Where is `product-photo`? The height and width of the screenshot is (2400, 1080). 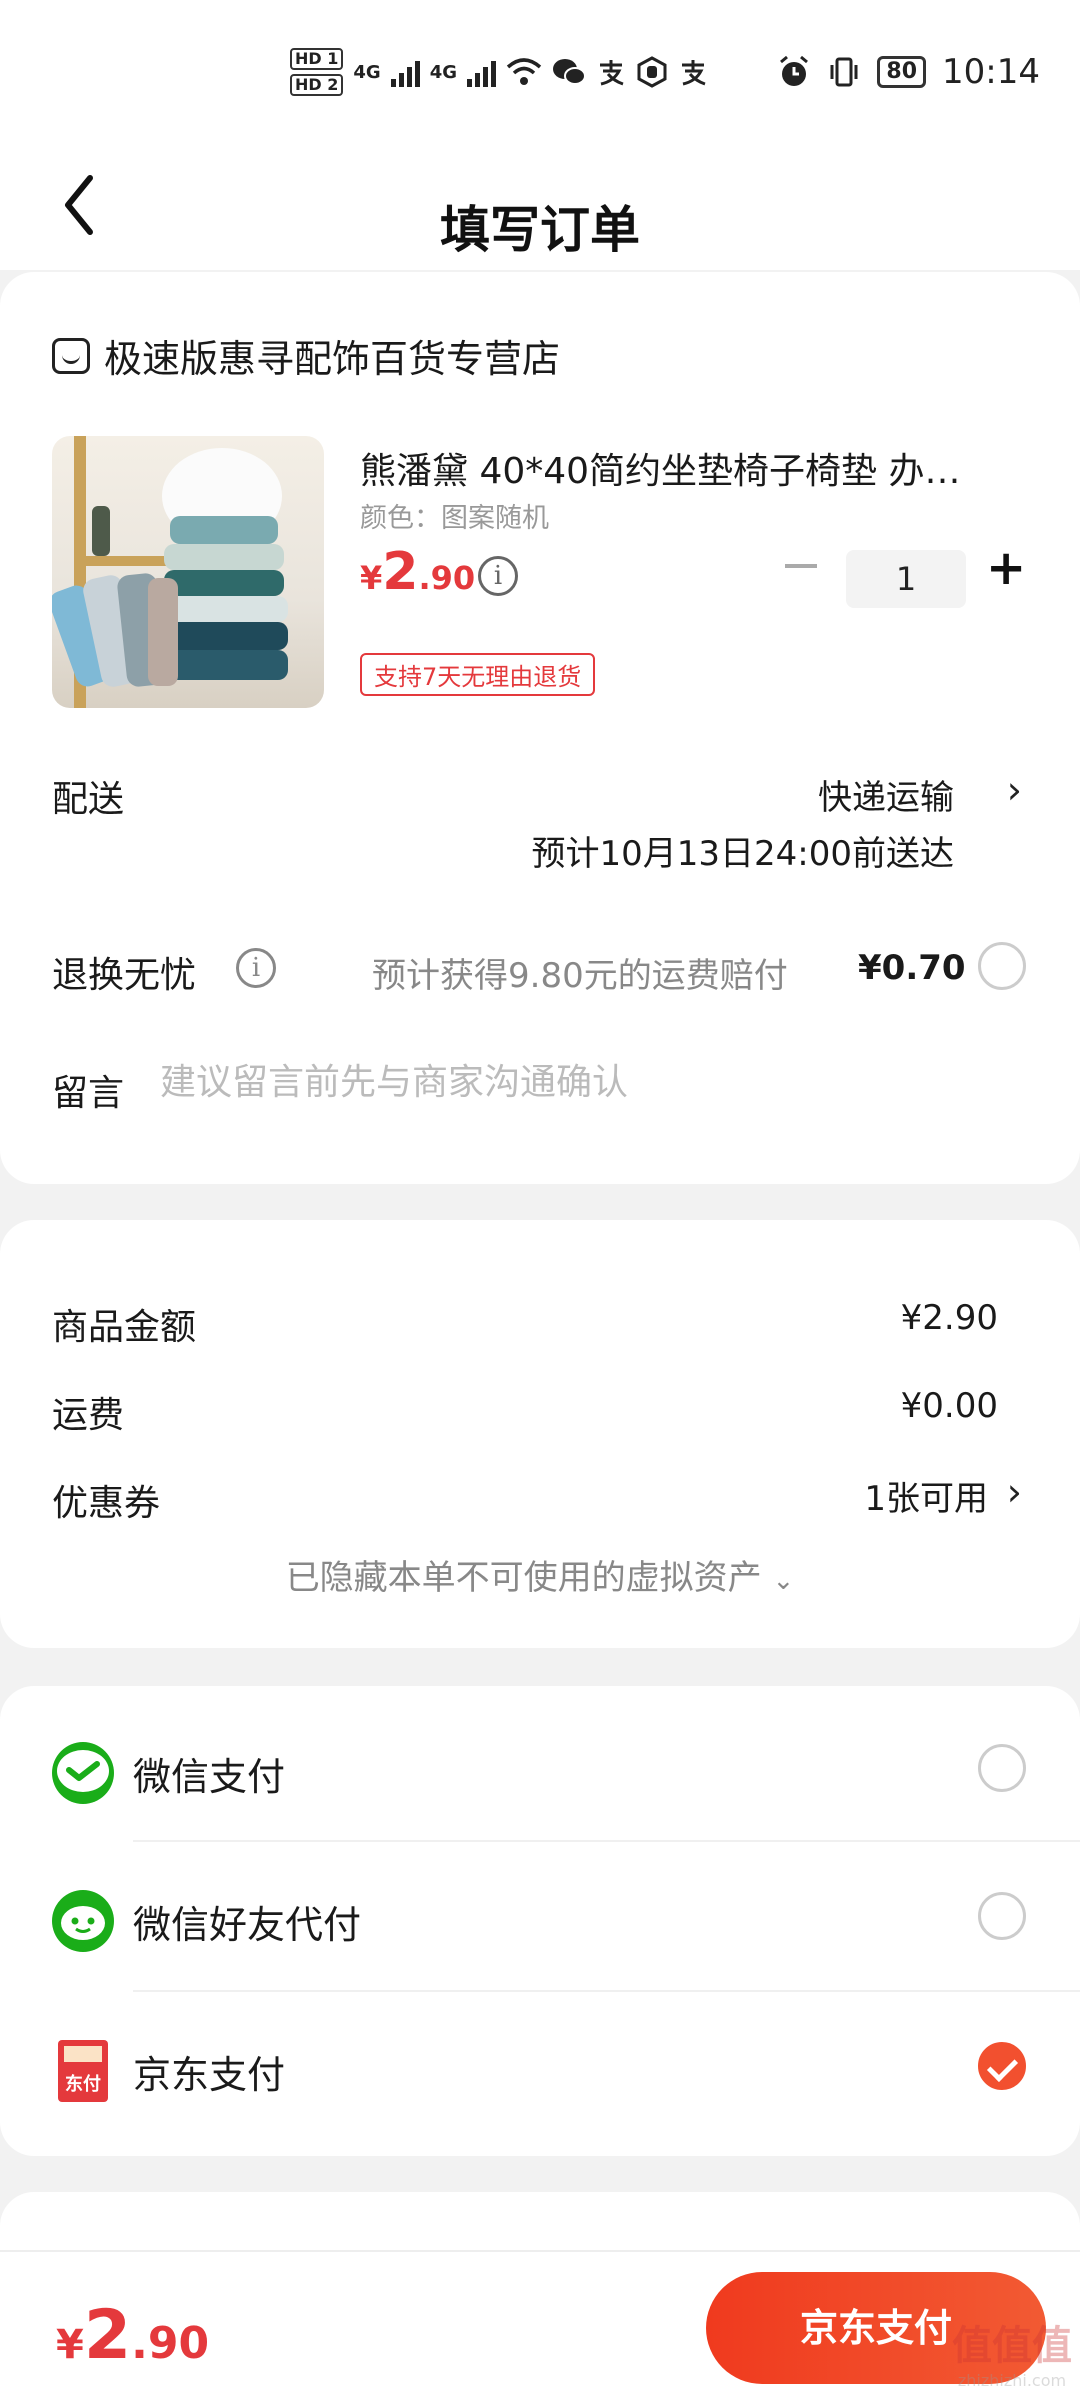 product-photo is located at coordinates (170, 572).